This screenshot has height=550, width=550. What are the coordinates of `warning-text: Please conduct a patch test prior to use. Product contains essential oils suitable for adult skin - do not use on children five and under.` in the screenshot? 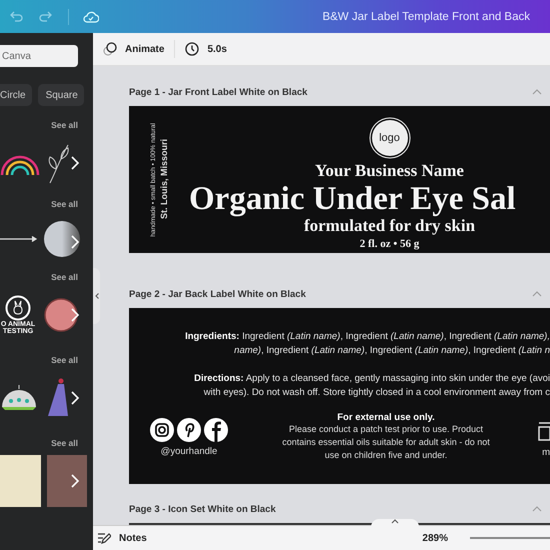 It's located at (386, 442).